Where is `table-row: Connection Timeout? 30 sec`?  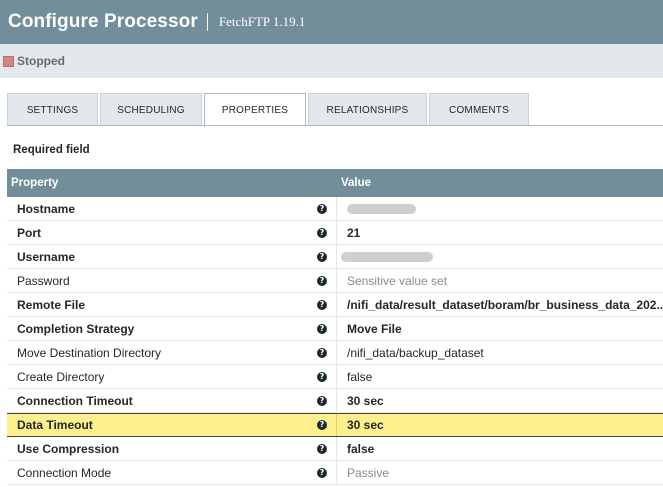 table-row: Connection Timeout? 30 sec is located at coordinates (335, 401).